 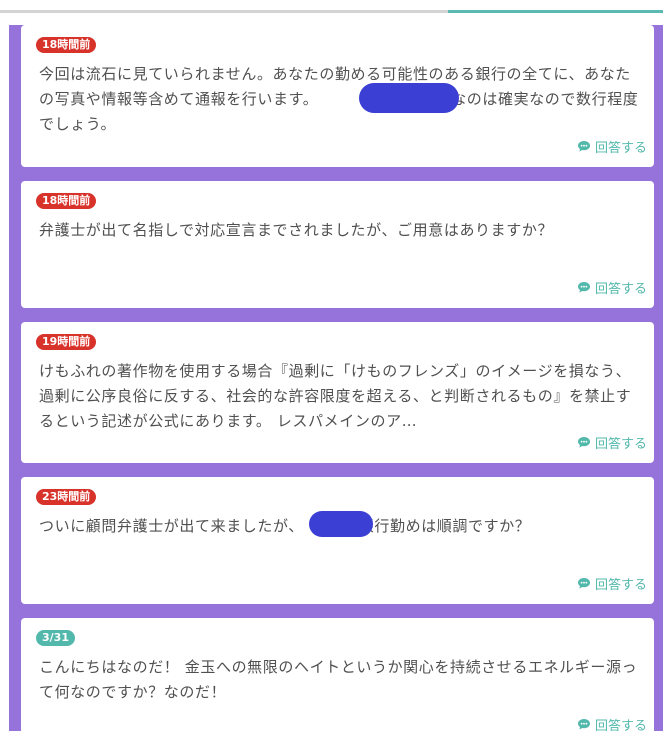 What do you see at coordinates (555, 11) in the screenshot?
I see `progress-fill` at bounding box center [555, 11].